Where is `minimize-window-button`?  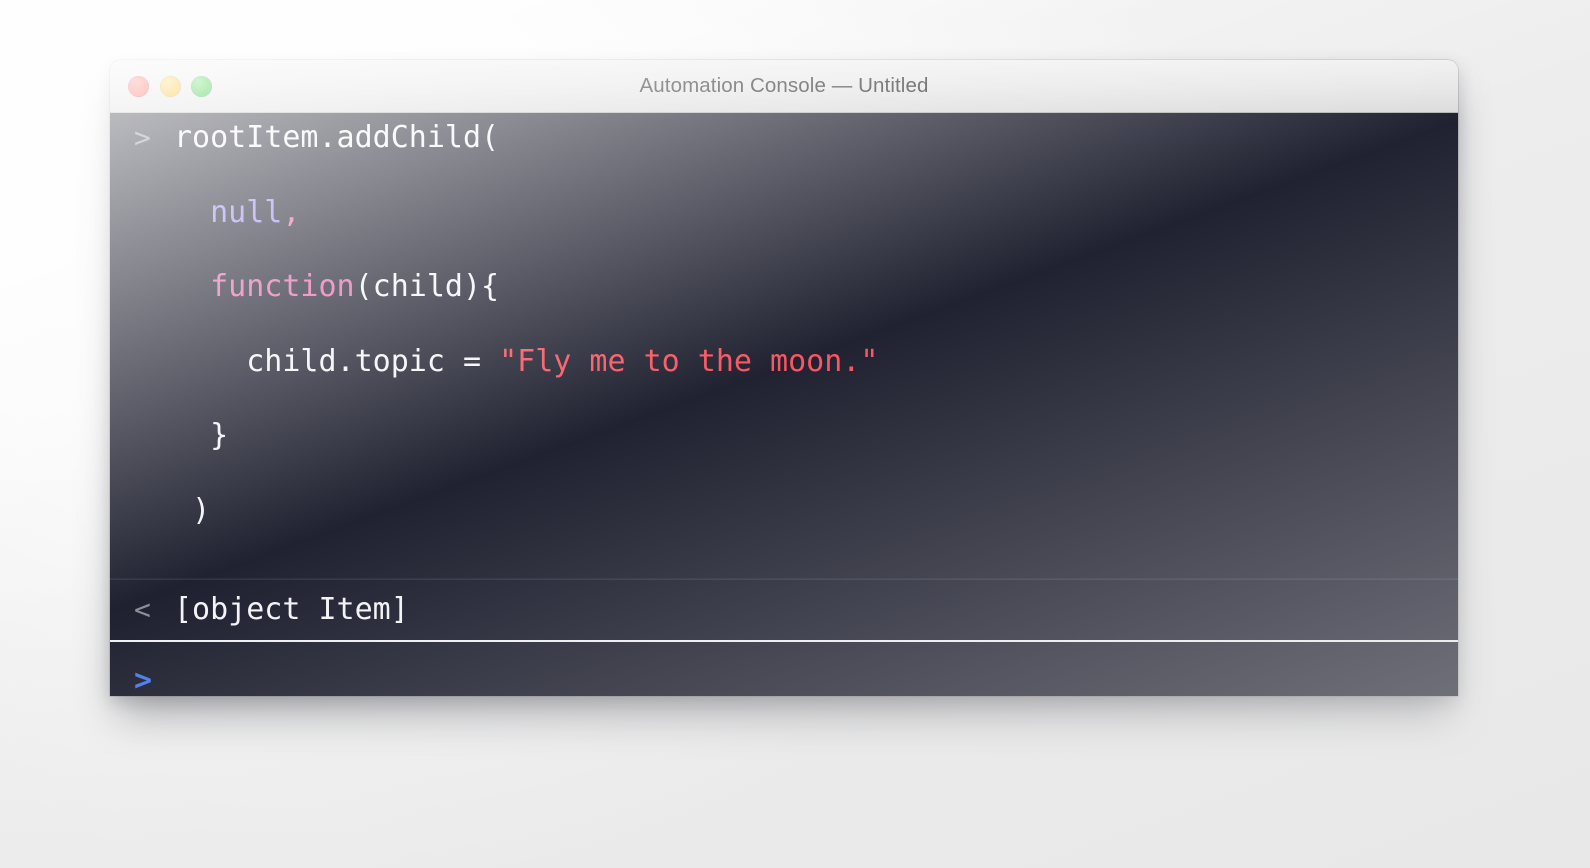 minimize-window-button is located at coordinates (170, 86).